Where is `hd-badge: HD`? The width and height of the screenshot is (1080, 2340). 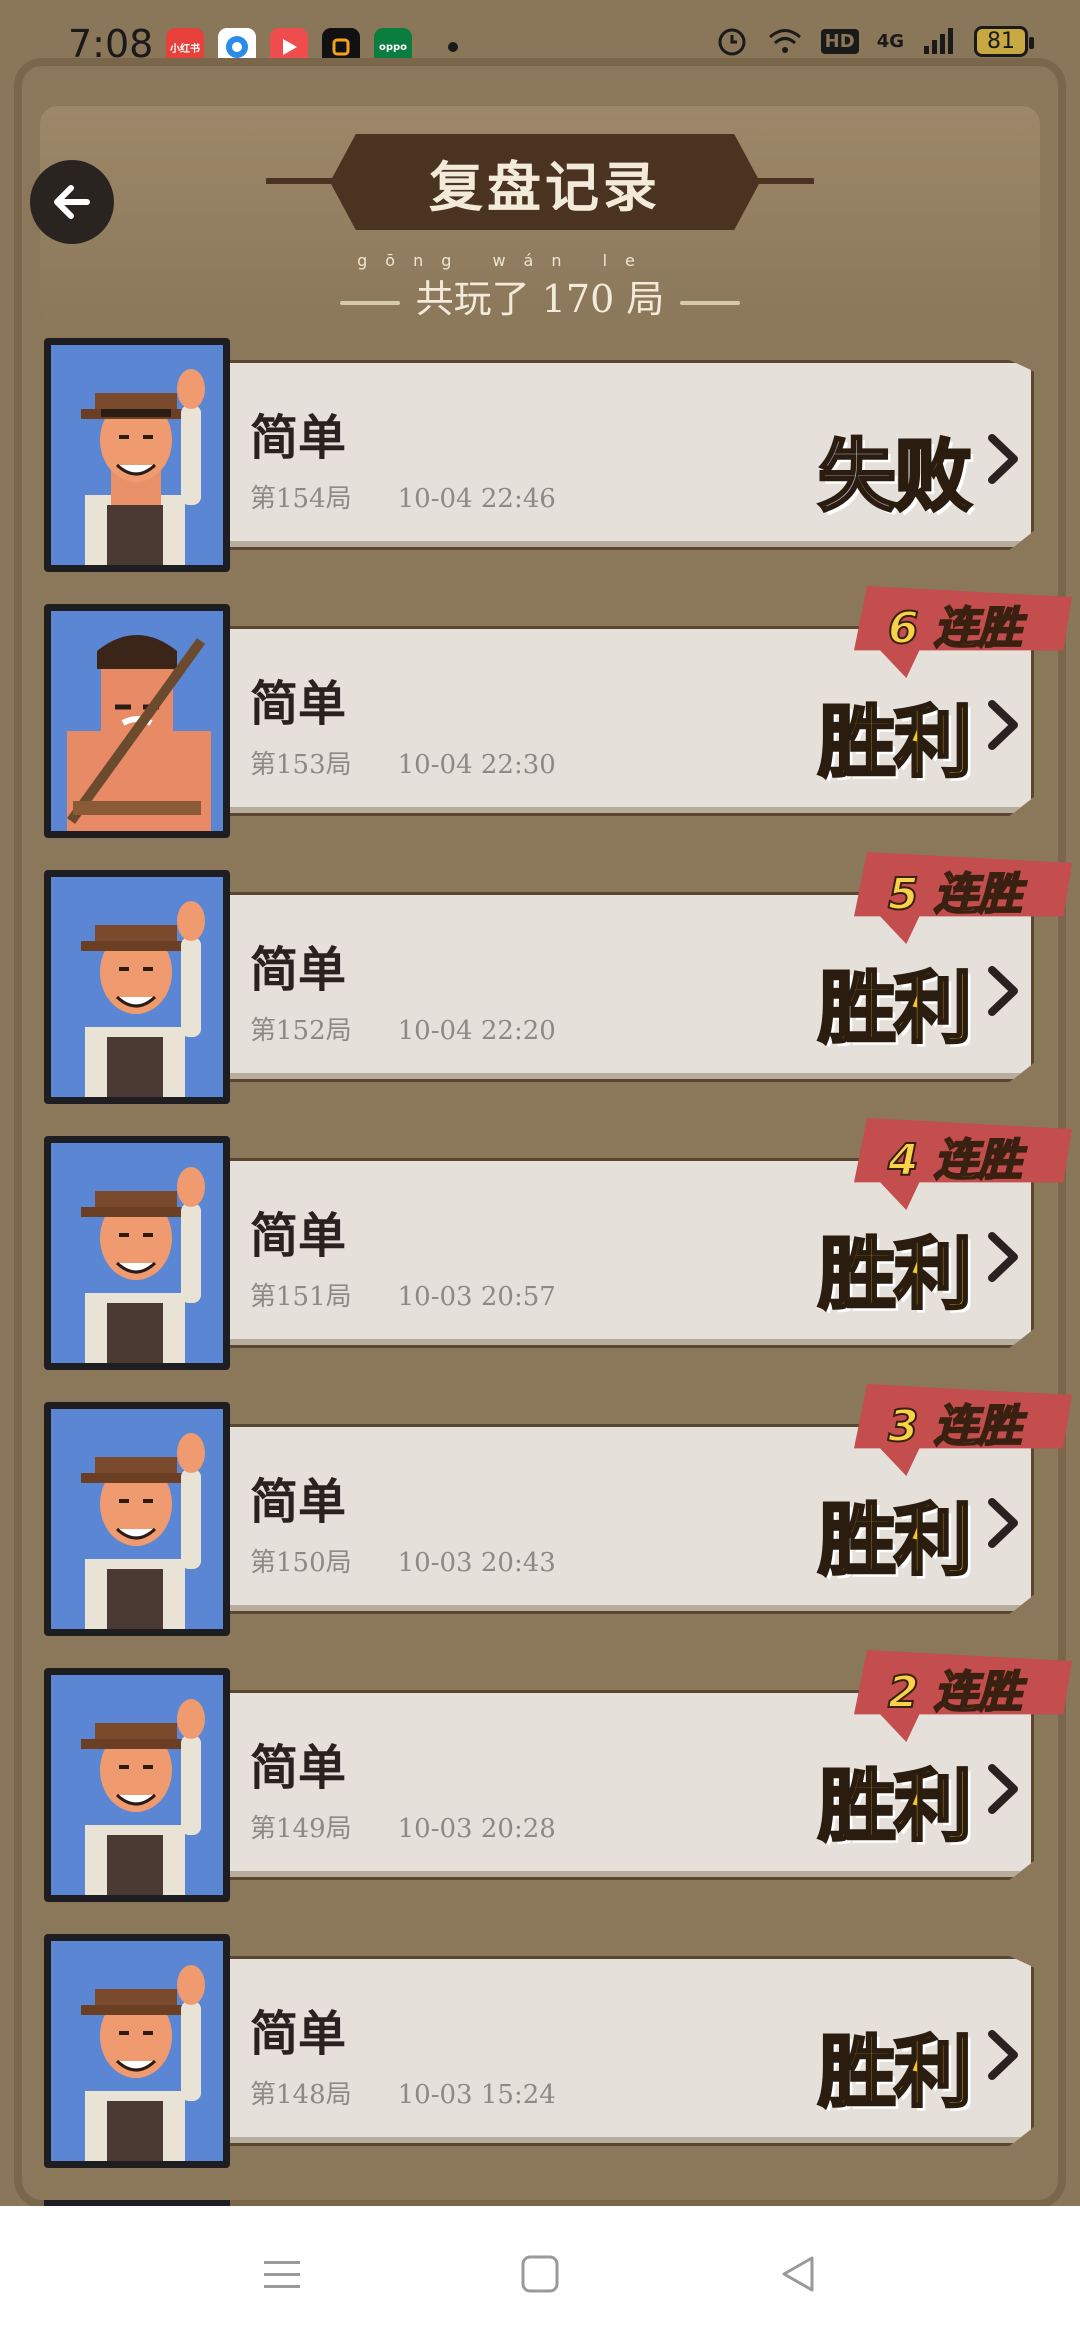
hd-badge: HD is located at coordinates (839, 41).